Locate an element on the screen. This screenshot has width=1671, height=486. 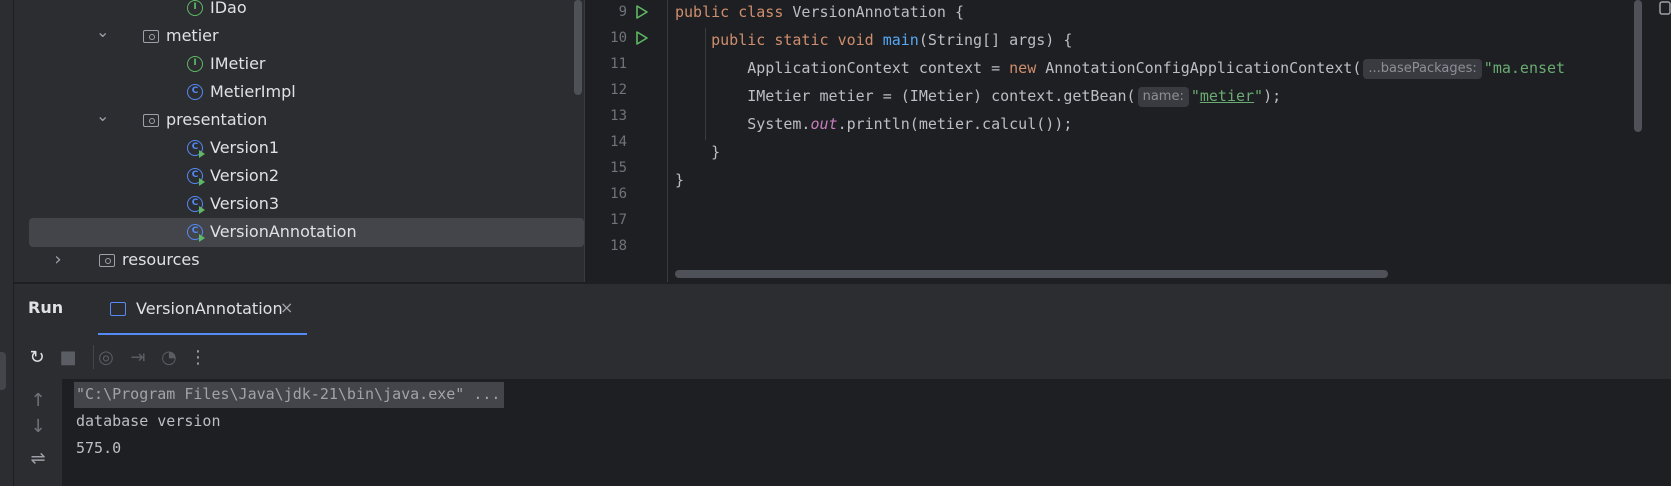
code-line-9: public class VersionAnnotation { is located at coordinates (819, 13).